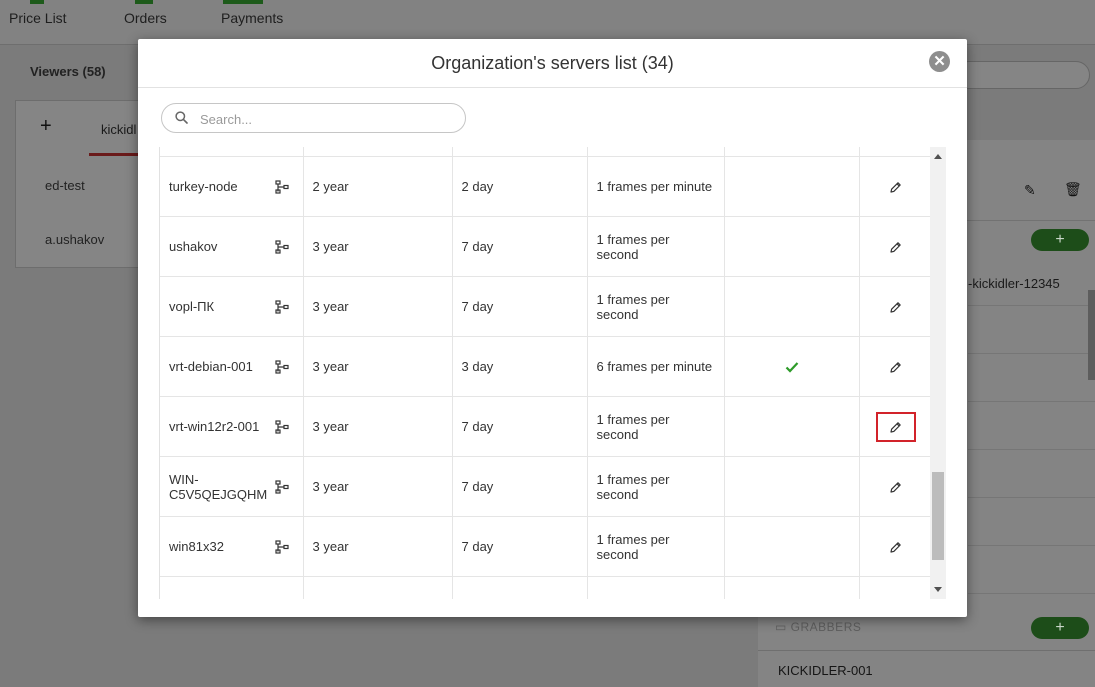  What do you see at coordinates (520, 186) in the screenshot?
I see `period-cell: 2 day` at bounding box center [520, 186].